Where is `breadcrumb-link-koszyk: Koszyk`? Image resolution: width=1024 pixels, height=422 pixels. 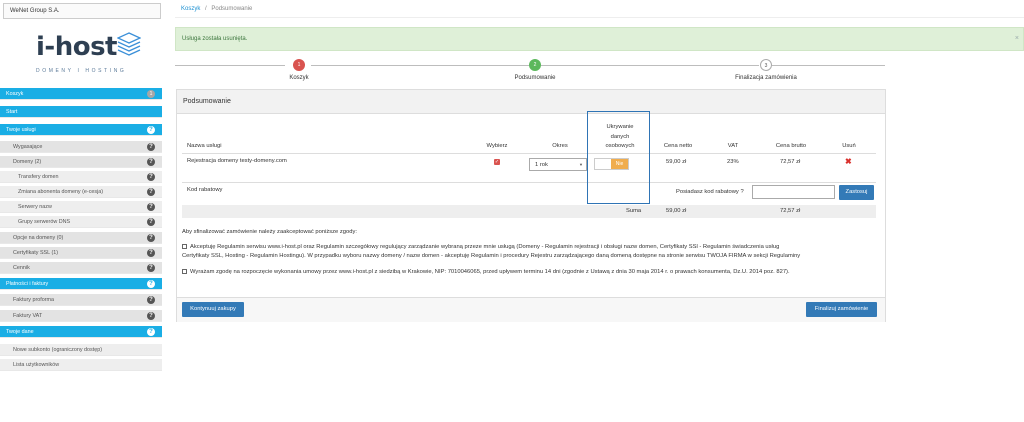
breadcrumb-link-koszyk: Koszyk is located at coordinates (190, 9).